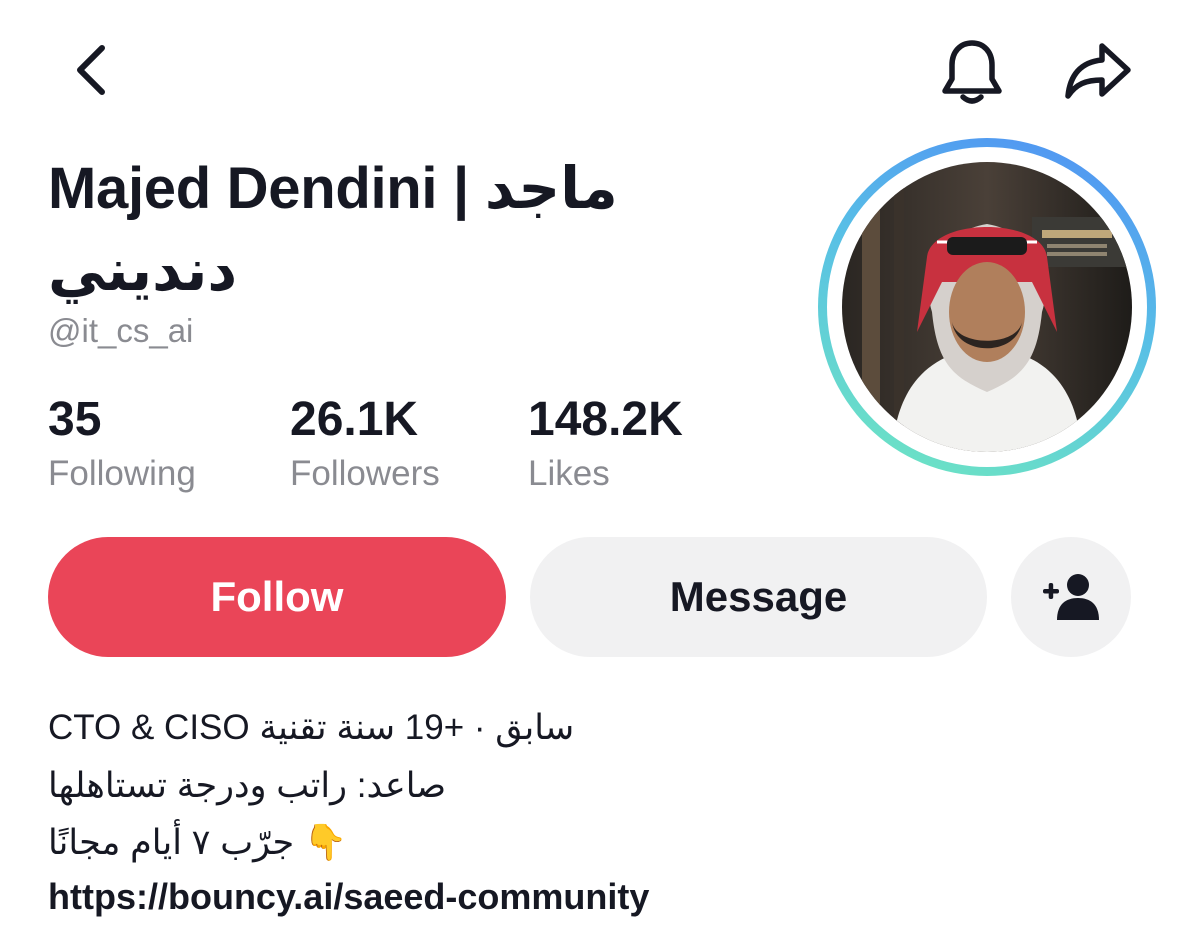 This screenshot has width=1179, height=949. What do you see at coordinates (348, 897) in the screenshot?
I see `bio-link: https://bouncy.ai/saeed-community` at bounding box center [348, 897].